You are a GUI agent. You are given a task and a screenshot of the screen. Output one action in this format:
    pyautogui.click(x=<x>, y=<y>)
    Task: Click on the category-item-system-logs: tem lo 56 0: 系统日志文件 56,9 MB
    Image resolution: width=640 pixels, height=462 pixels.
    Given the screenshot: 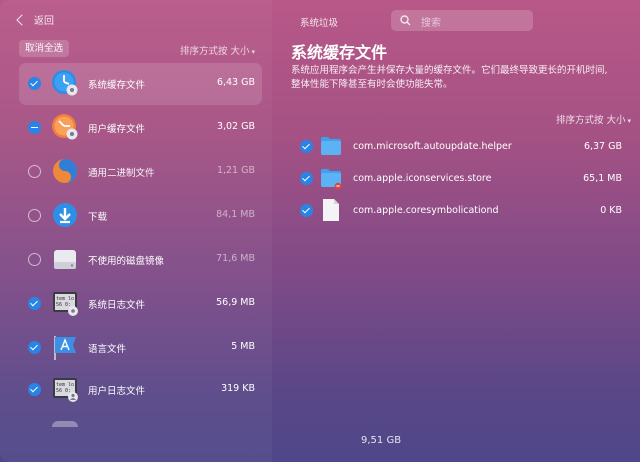 What is the action you would take?
    pyautogui.click(x=140, y=304)
    